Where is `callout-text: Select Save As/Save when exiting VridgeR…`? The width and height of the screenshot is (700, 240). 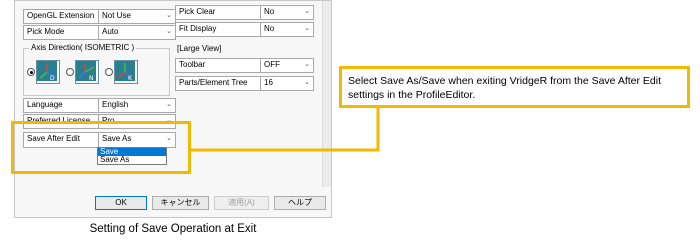
callout-text: Select Save As/Save when exiting VridgeR… is located at coordinates (505, 88).